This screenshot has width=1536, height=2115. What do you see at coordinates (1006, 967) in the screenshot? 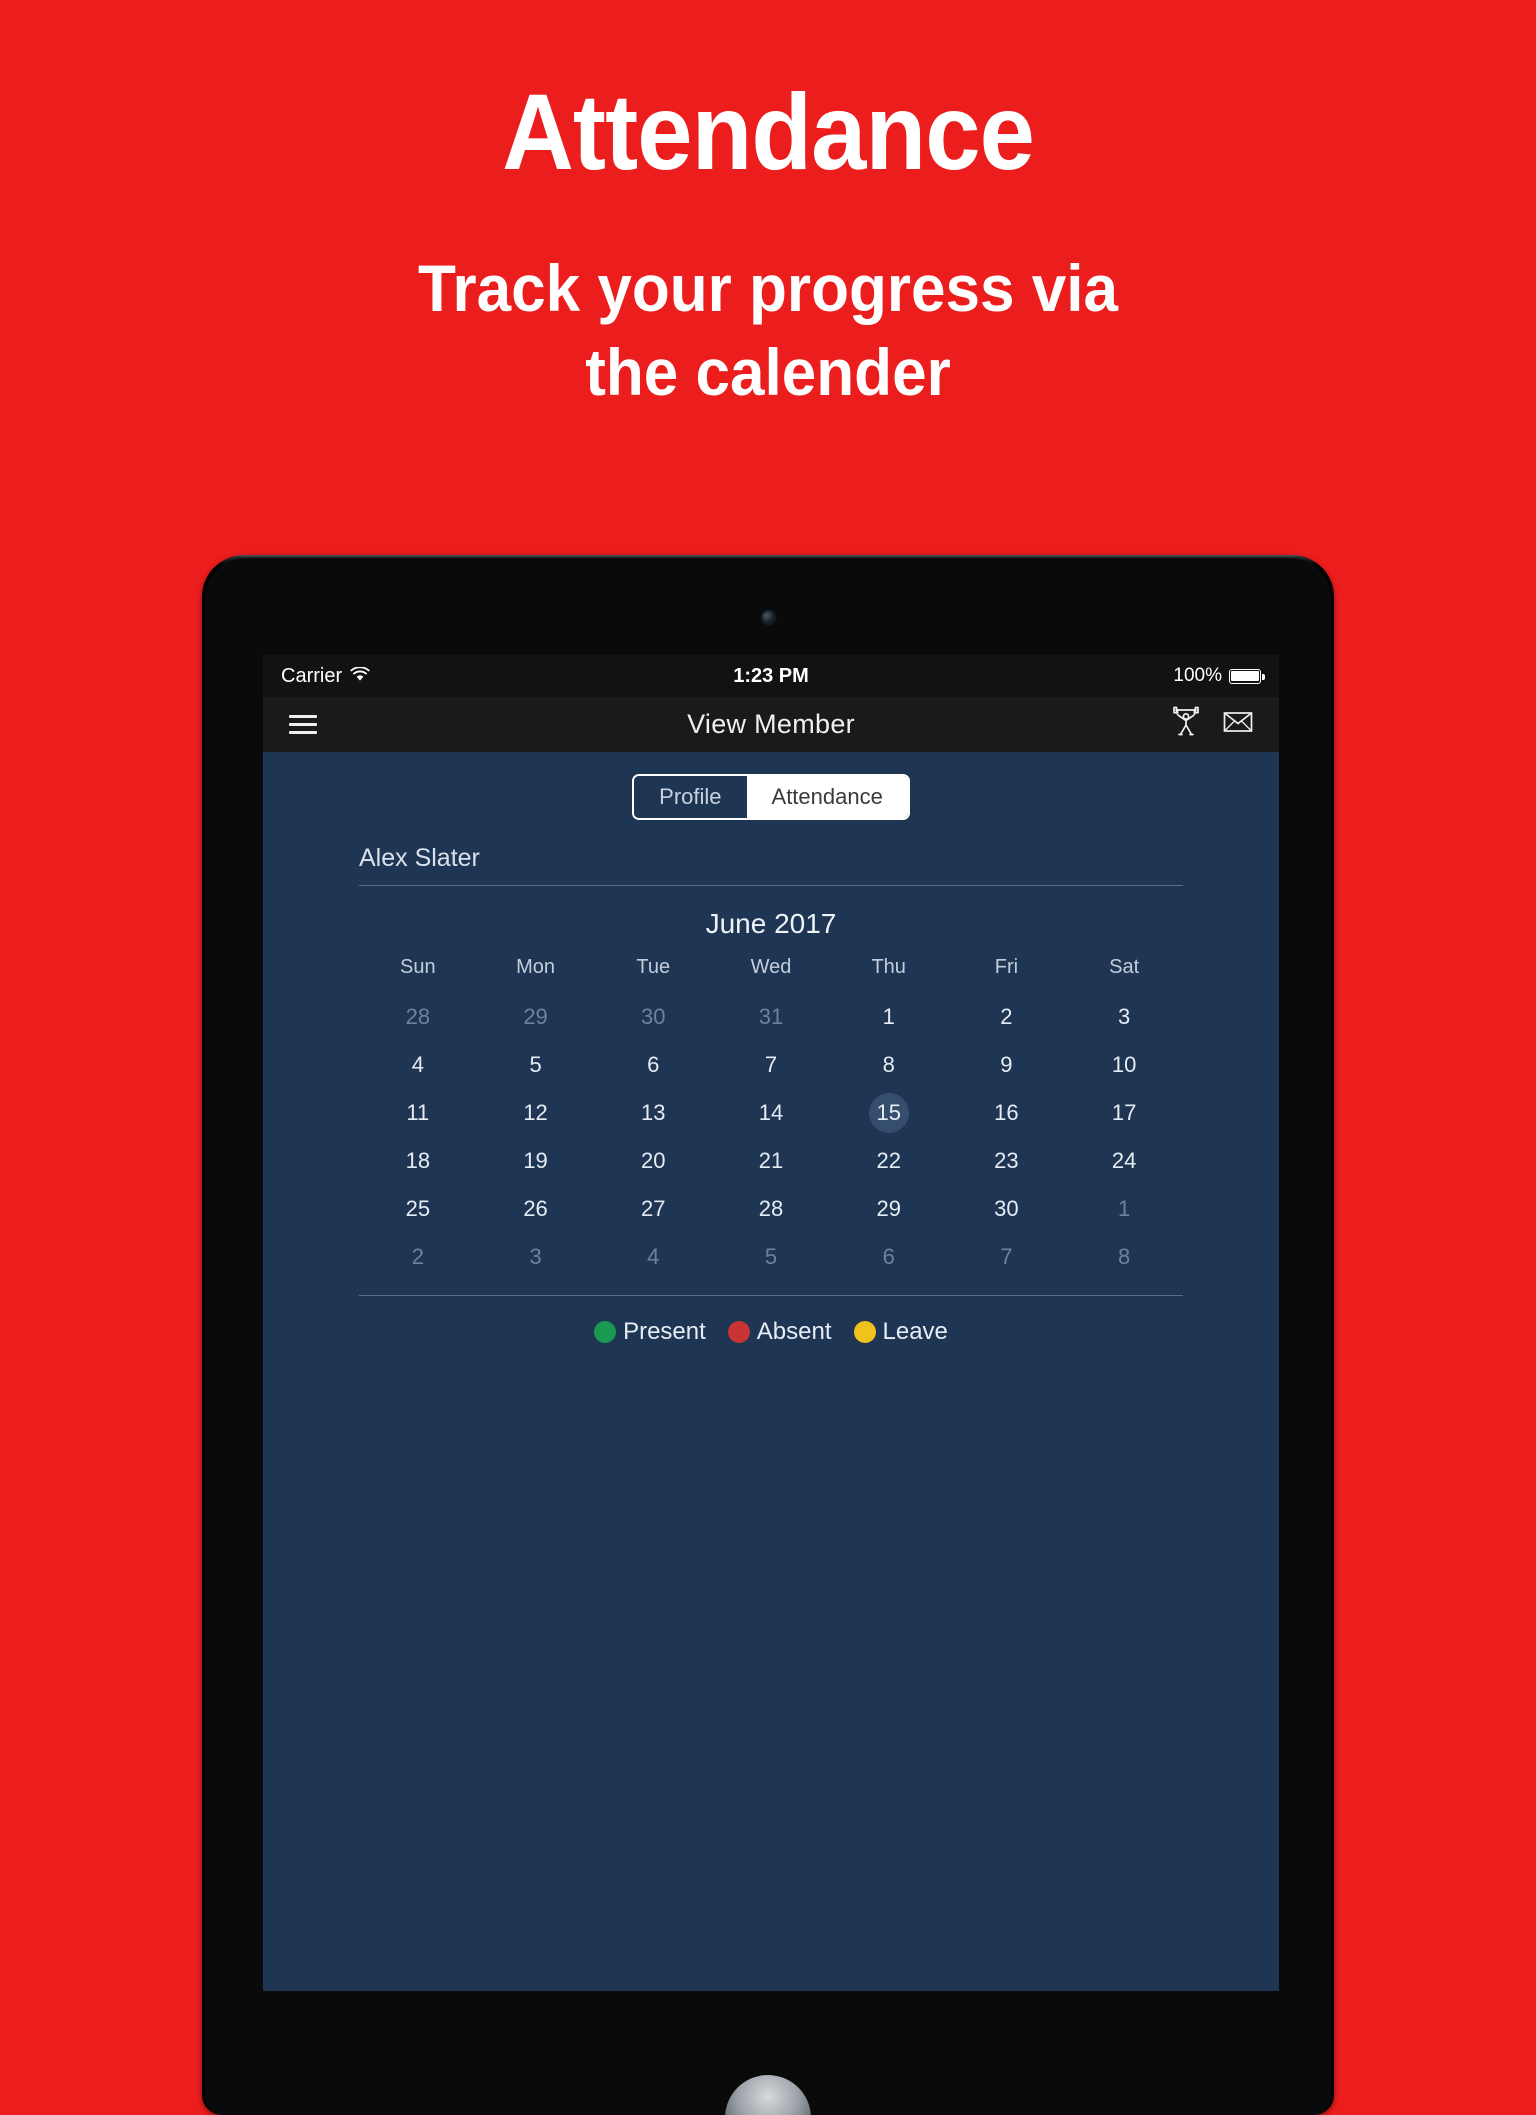
I see `calendar-weekday-fri: Fri` at bounding box center [1006, 967].